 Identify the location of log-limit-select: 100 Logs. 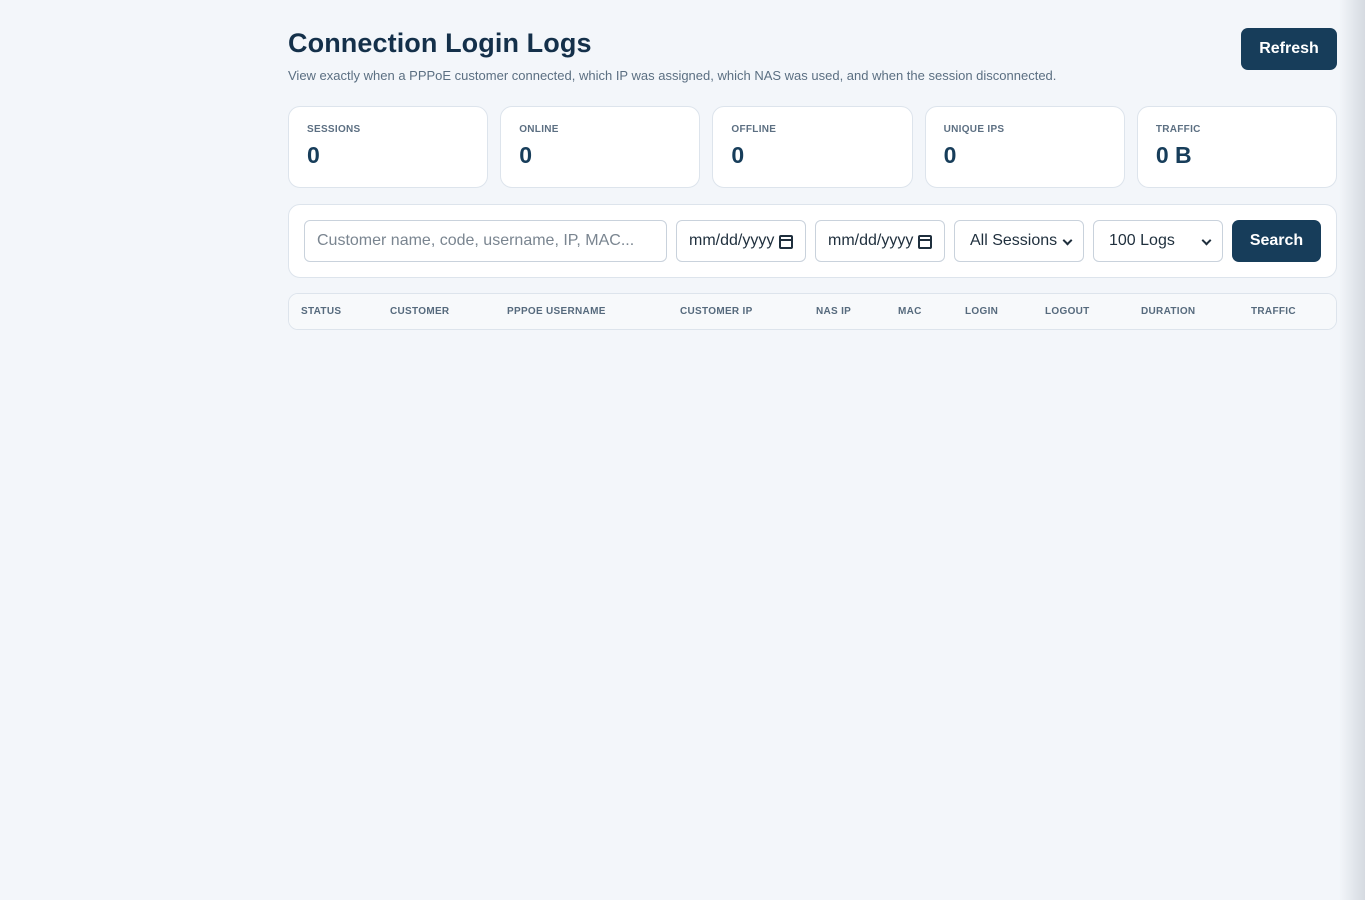
(1158, 241).